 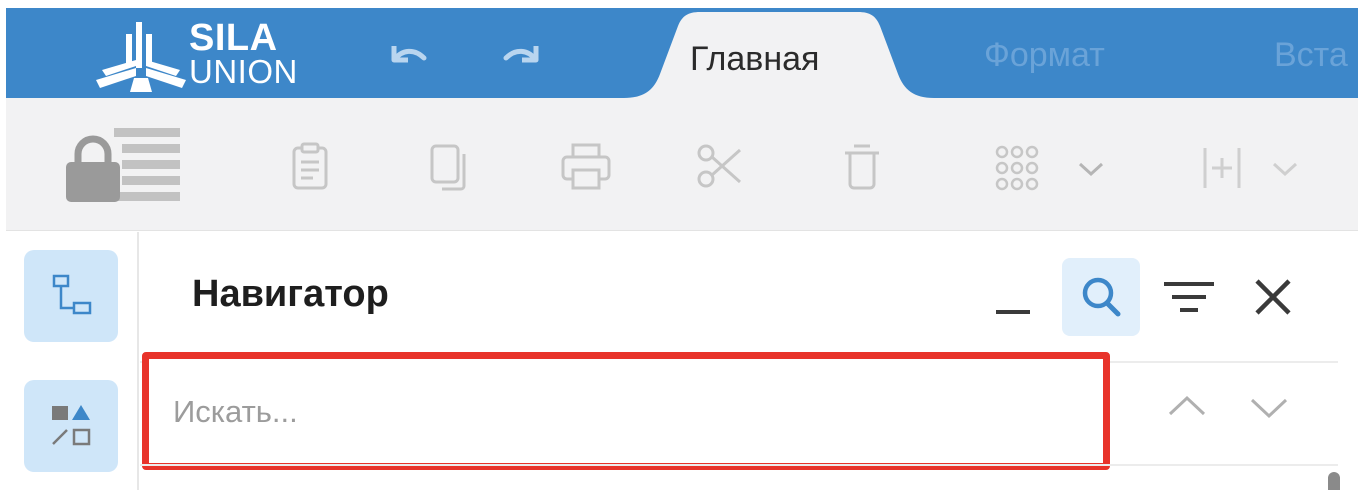 I want to click on app-logo: SILA UNION, so click(x=206, y=54).